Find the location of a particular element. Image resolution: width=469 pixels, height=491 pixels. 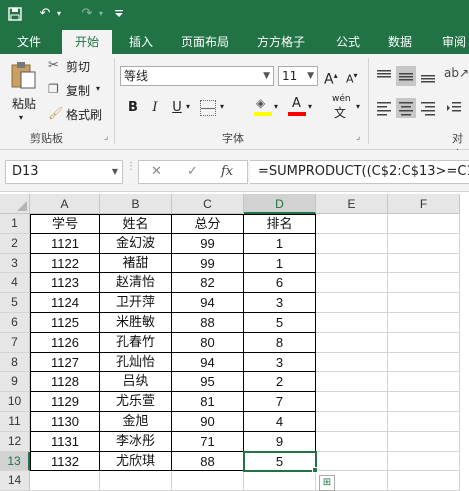

align-center-button is located at coordinates (406, 108).